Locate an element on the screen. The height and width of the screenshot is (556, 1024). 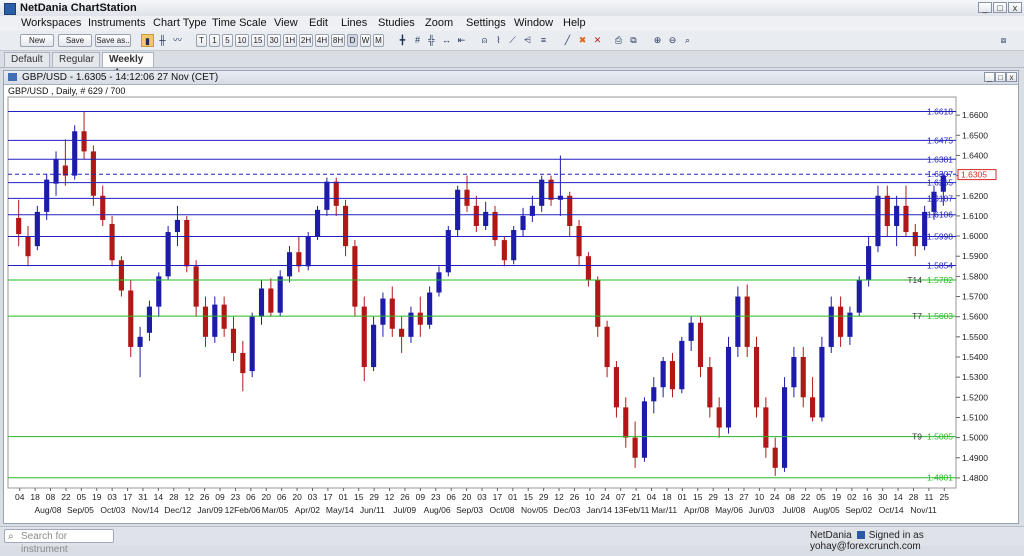
tab-regular: Regular is located at coordinates (76, 59).